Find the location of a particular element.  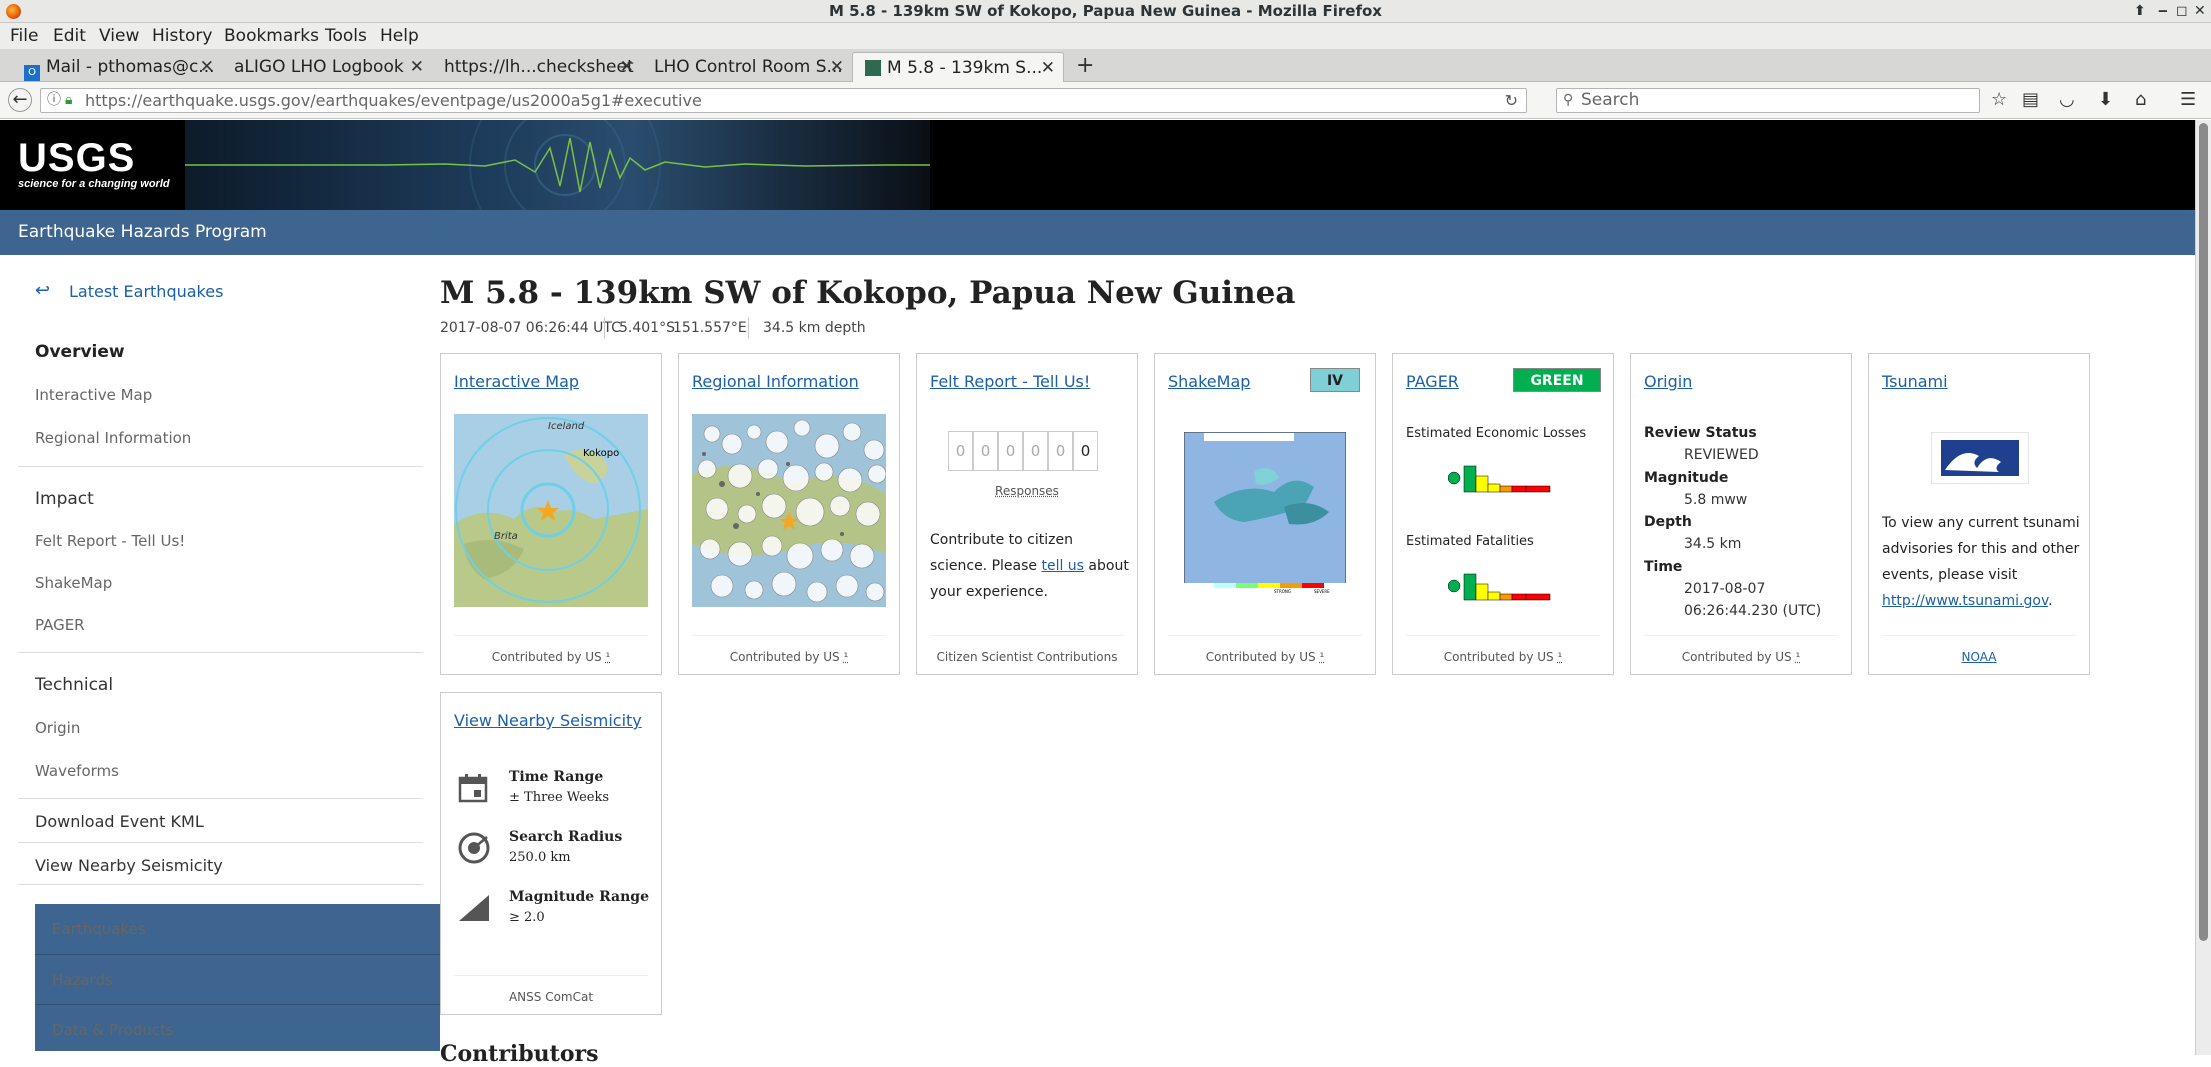

tab-usgs-event: M 5.8 - 139km S... ✕ is located at coordinates (958, 67).